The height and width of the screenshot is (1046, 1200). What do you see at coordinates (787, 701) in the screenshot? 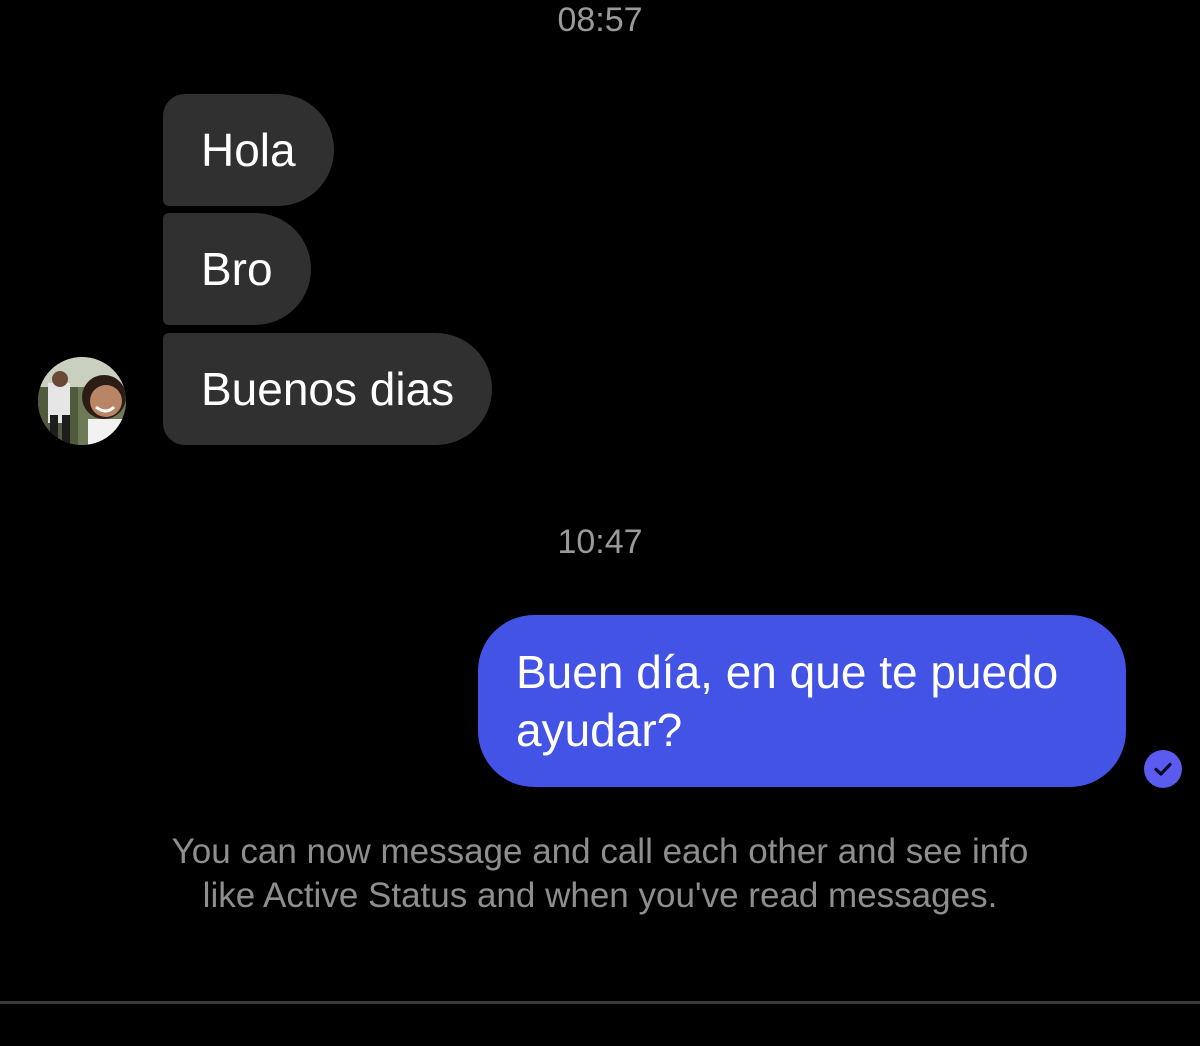
I see `message-text: Buen día, en que te puedo ayudar?` at bounding box center [787, 701].